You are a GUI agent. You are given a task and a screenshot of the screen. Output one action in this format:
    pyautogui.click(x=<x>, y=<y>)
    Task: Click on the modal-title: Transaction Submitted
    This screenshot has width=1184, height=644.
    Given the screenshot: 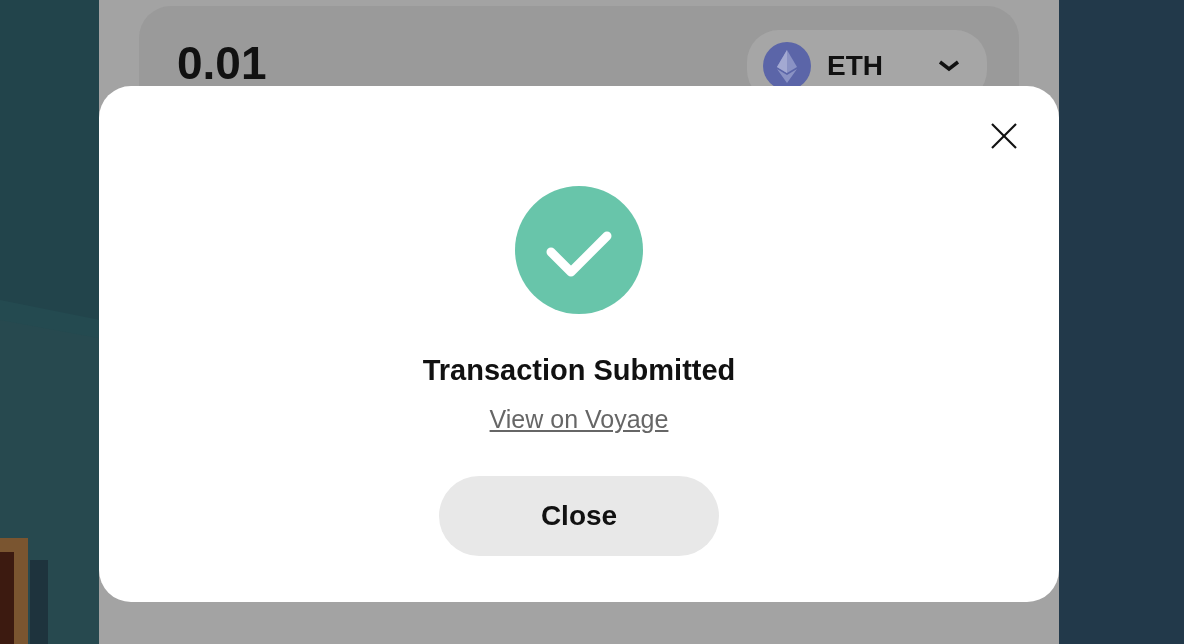 What is the action you would take?
    pyautogui.click(x=579, y=370)
    